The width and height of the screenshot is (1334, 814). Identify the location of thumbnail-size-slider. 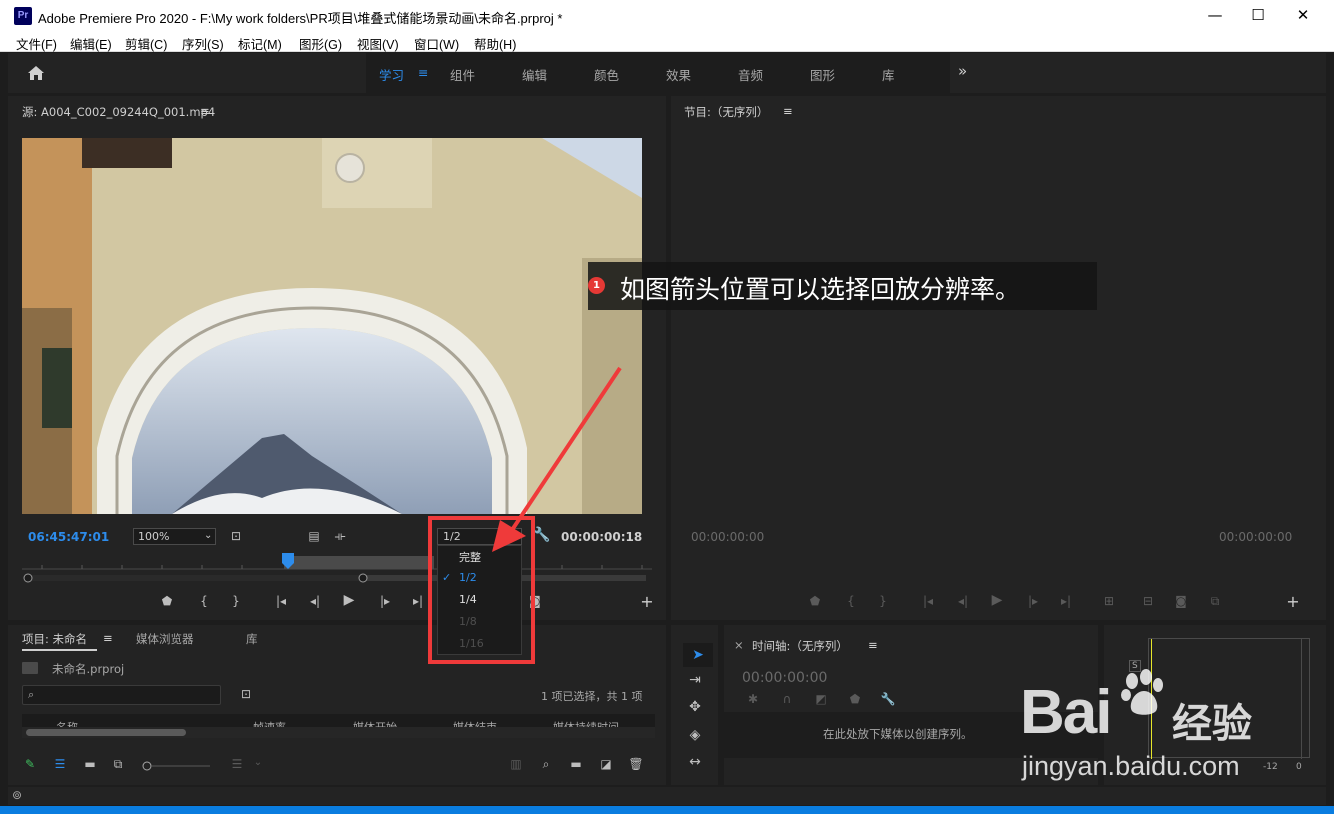
(177, 765).